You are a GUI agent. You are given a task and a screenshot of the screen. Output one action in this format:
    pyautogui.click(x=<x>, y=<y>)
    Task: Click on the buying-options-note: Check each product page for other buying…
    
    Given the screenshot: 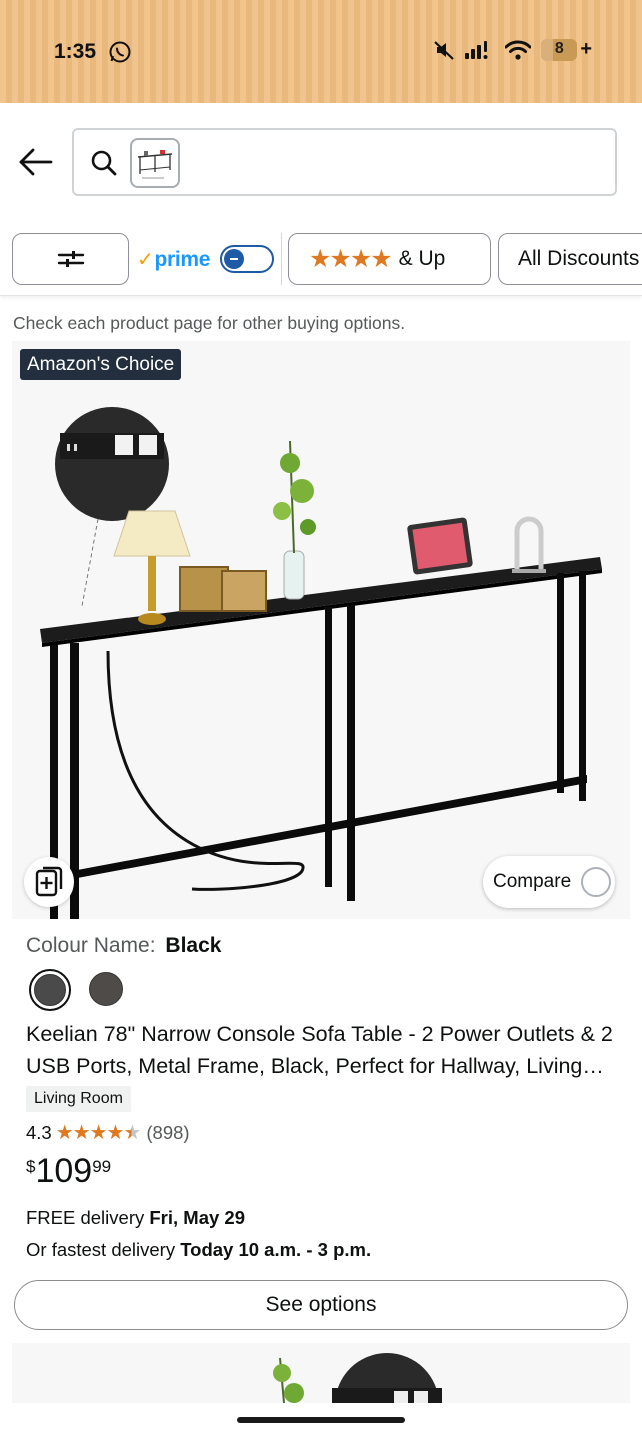 What is the action you would take?
    pyautogui.click(x=209, y=323)
    